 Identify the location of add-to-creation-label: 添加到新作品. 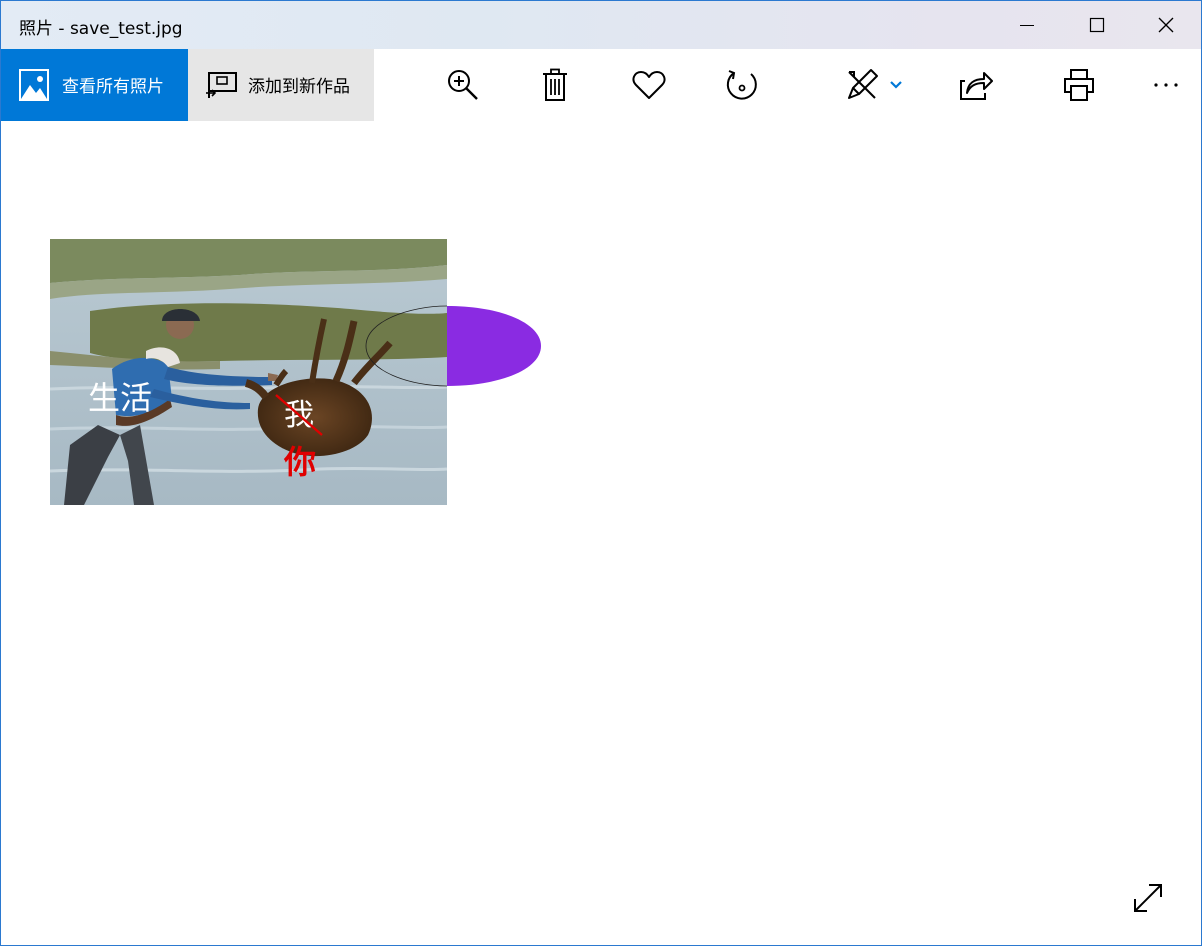
(299, 87).